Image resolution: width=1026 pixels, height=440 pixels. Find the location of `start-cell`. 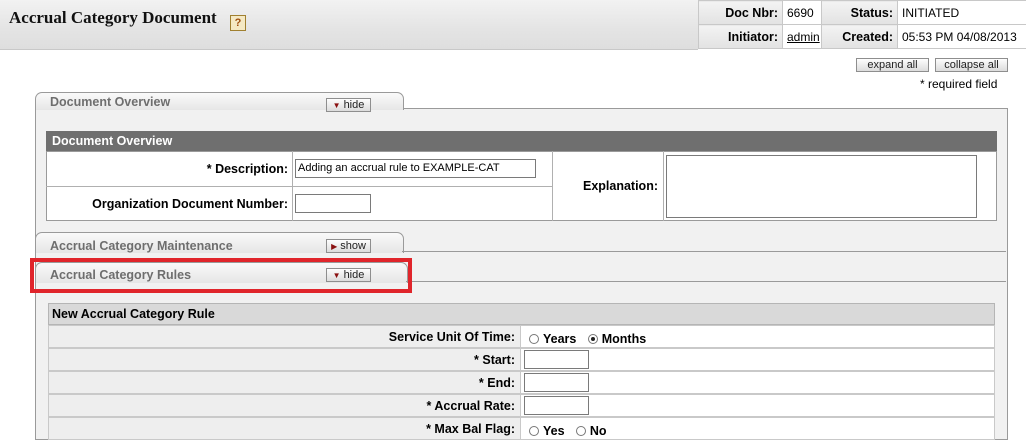

start-cell is located at coordinates (758, 359).